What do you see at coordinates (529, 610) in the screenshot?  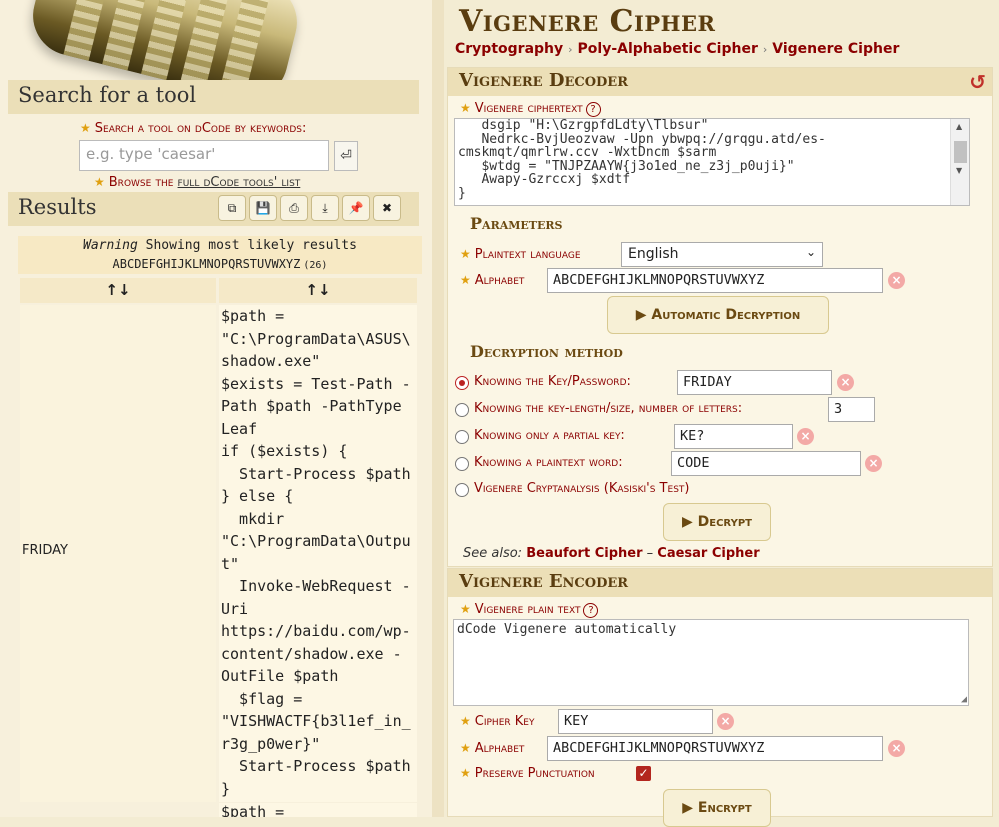 I see `plaintext-label: Vigenere plain text?` at bounding box center [529, 610].